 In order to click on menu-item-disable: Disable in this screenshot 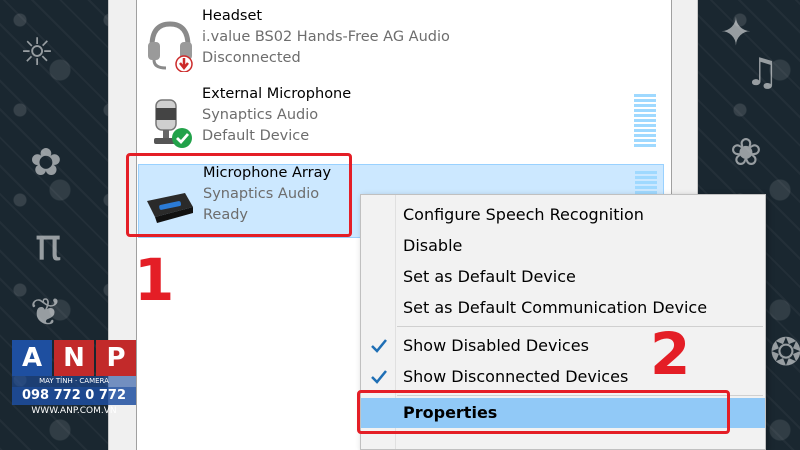, I will do `click(563, 245)`.